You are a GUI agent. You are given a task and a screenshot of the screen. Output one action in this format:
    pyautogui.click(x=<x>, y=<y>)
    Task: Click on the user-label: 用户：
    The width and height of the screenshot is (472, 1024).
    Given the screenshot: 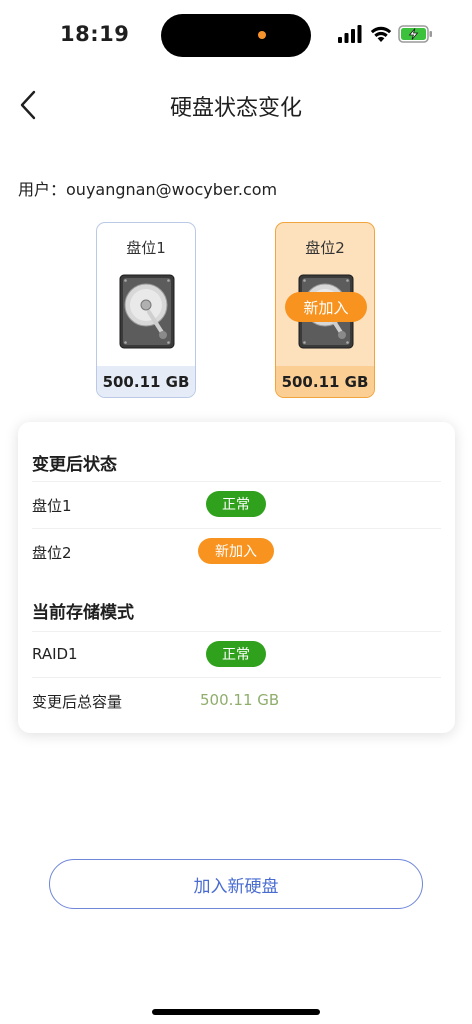 What is the action you would take?
    pyautogui.click(x=42, y=189)
    